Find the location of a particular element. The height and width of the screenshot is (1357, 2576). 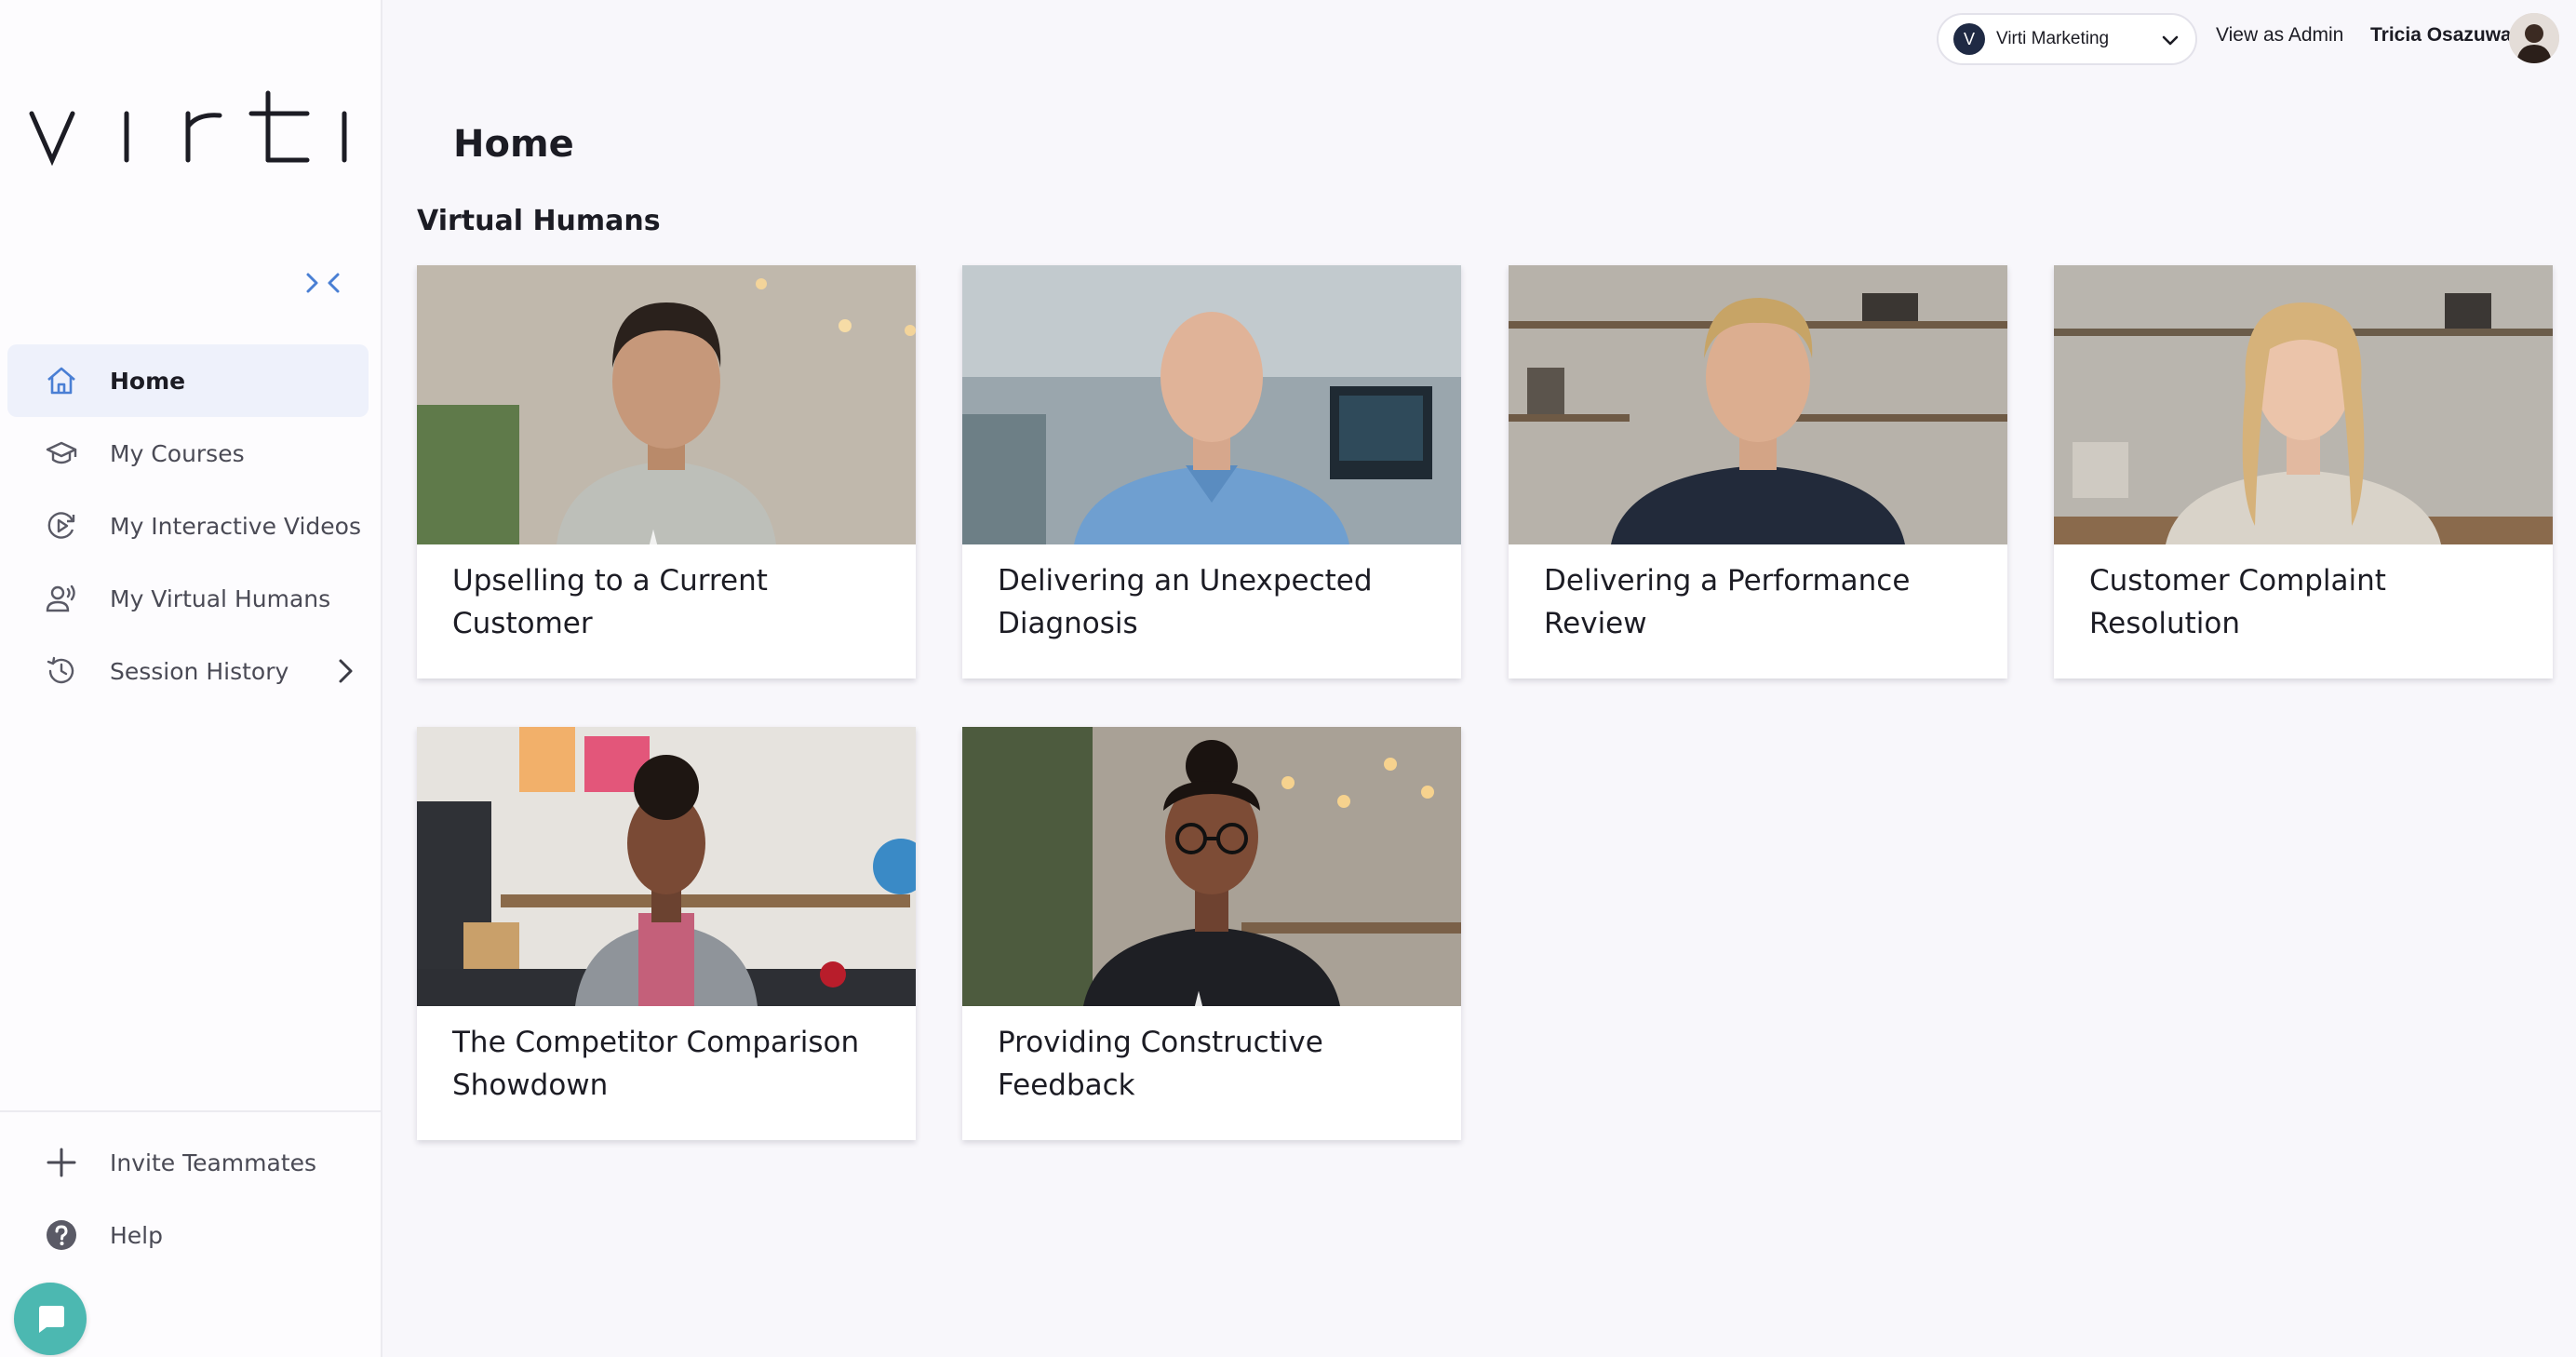

history-icon is located at coordinates (61, 671).